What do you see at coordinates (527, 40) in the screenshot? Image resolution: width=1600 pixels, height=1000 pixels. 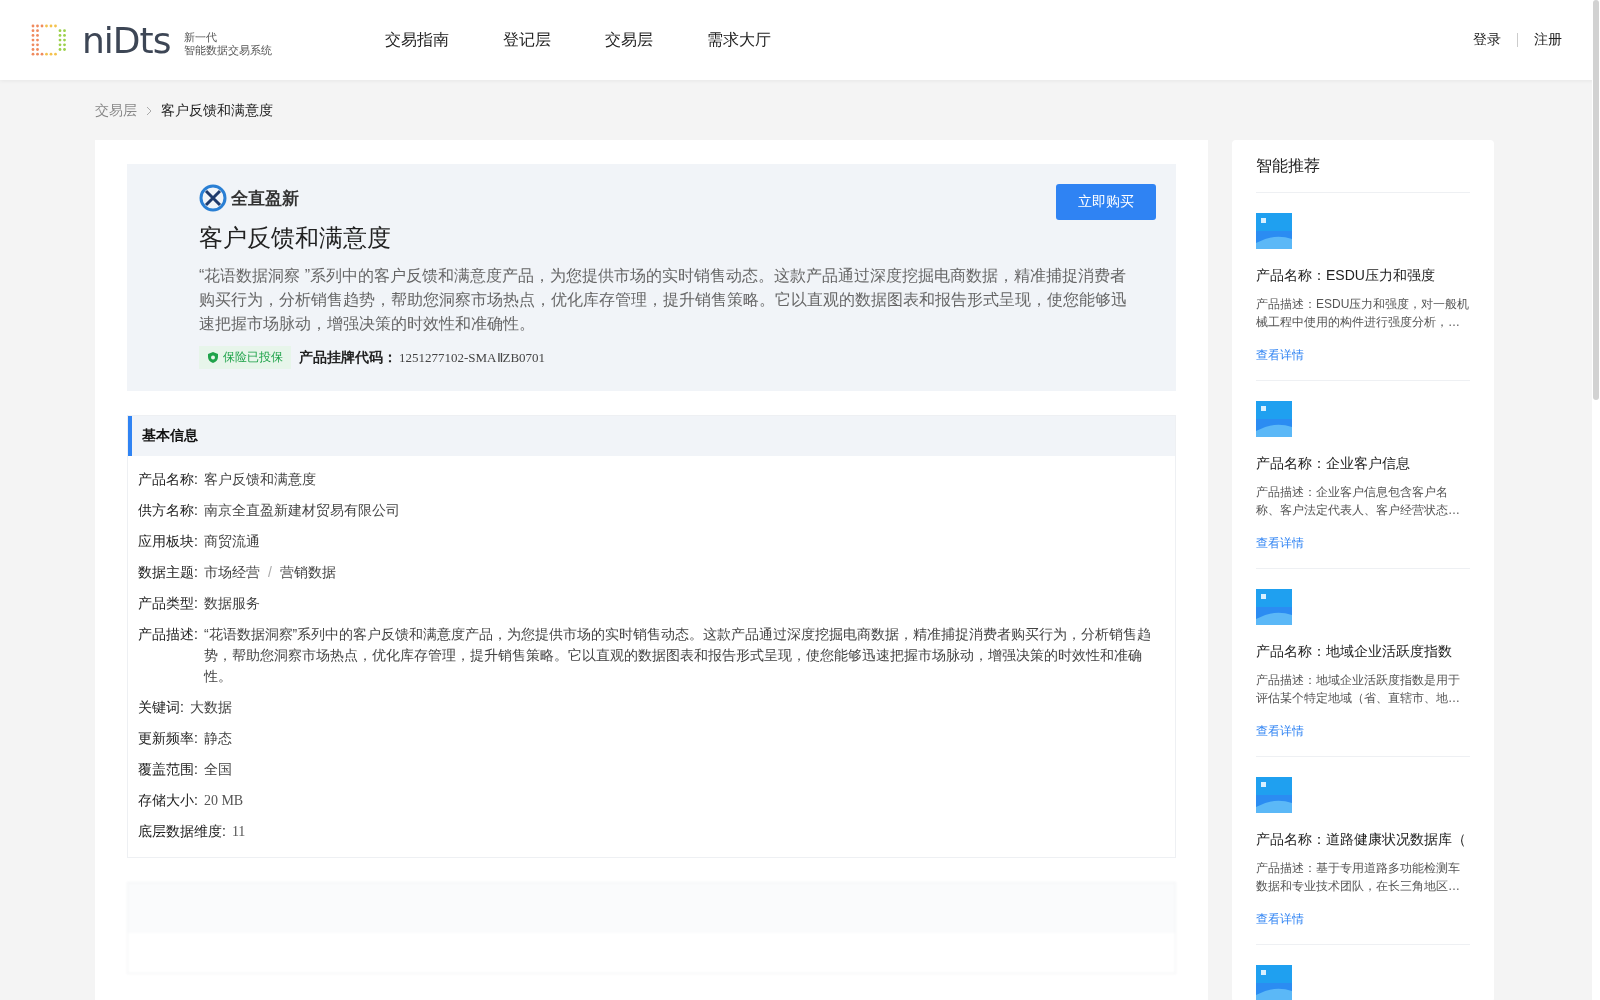 I see `nav-link: 登记层` at bounding box center [527, 40].